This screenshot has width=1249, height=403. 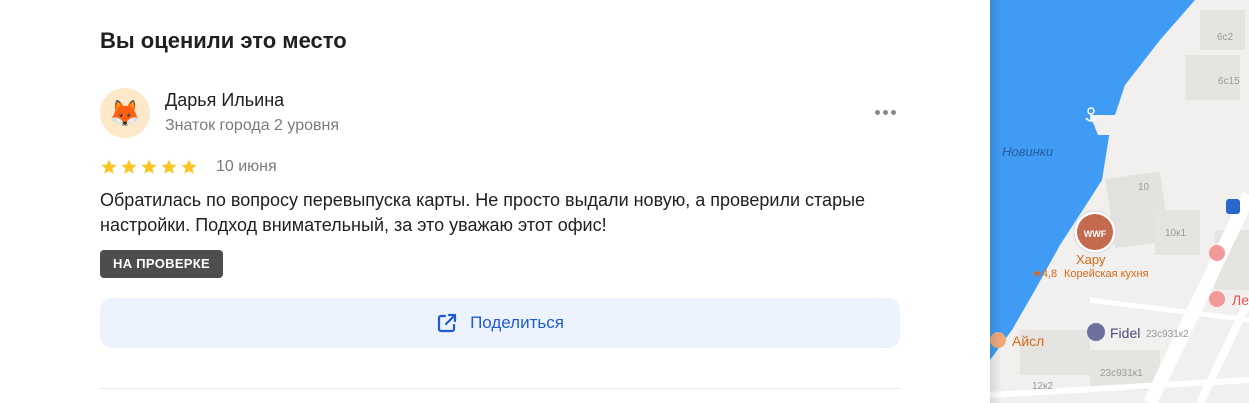 I want to click on moderation-status-badge: НА ПРОВЕРКЕ, so click(x=161, y=264).